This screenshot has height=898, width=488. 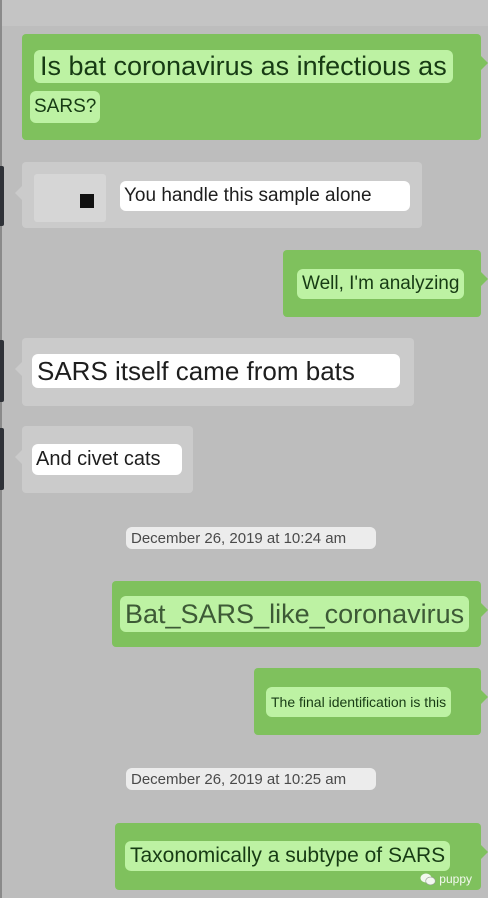 I want to click on sent-message-bubble: Well, I'm analyzing, so click(x=385, y=283).